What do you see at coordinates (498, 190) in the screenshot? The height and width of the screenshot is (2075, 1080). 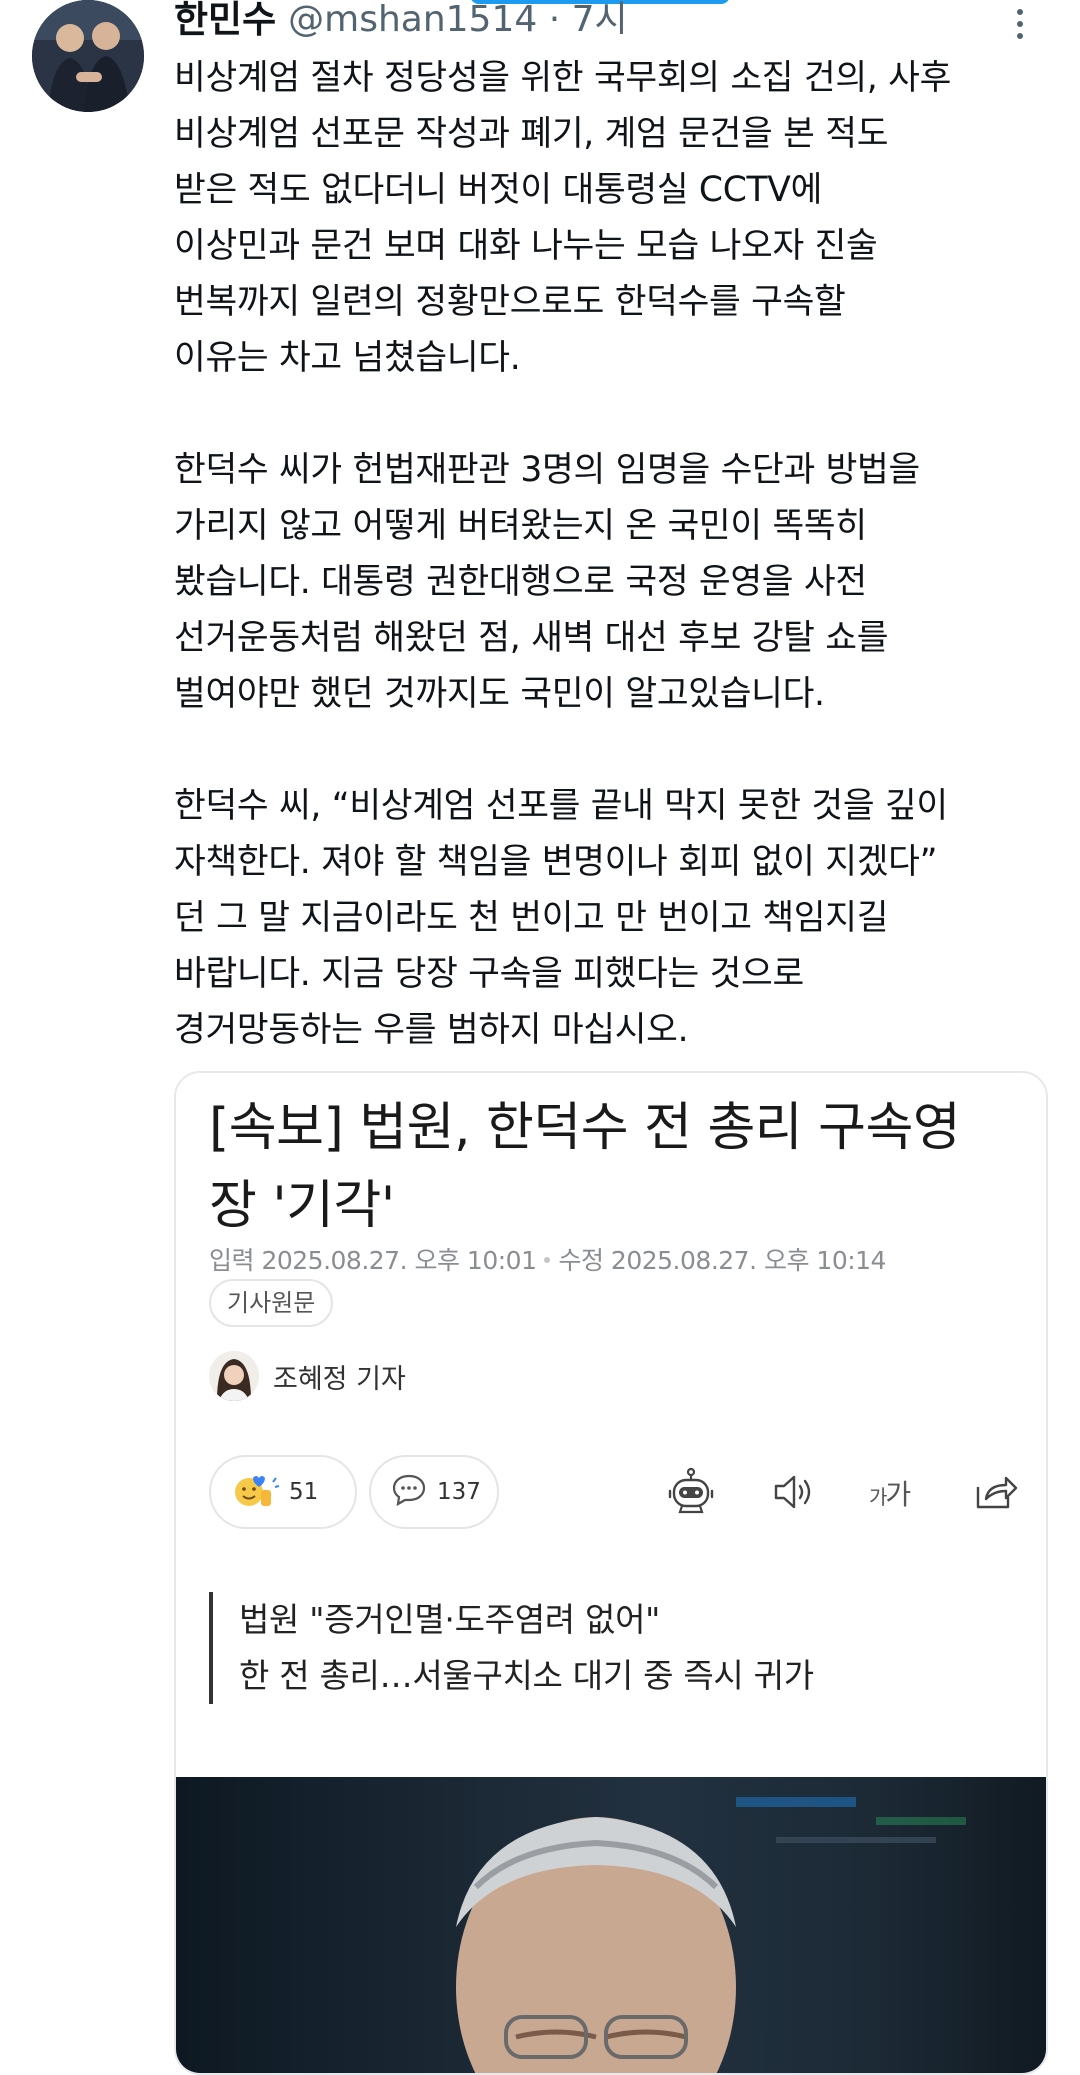 I see `tweet-line: 받은 적도 없다더니 버젓이 대통령실 CCTV에` at bounding box center [498, 190].